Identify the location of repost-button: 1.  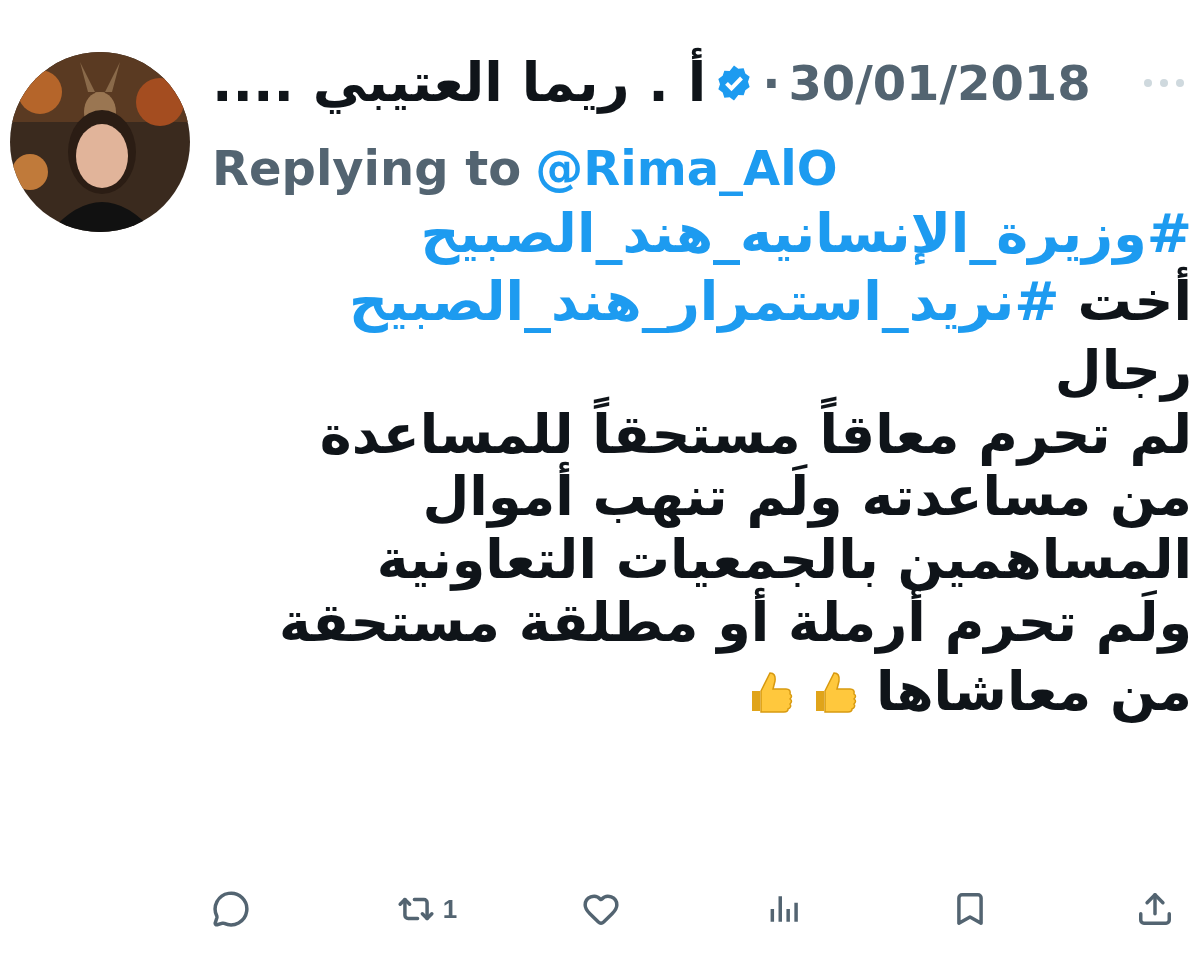
(489, 909).